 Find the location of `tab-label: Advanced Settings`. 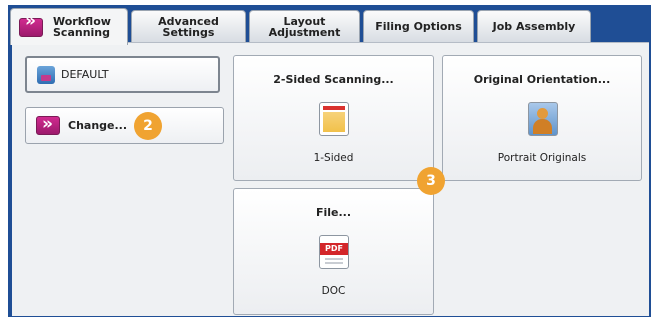

tab-label: Advanced Settings is located at coordinates (188, 26).